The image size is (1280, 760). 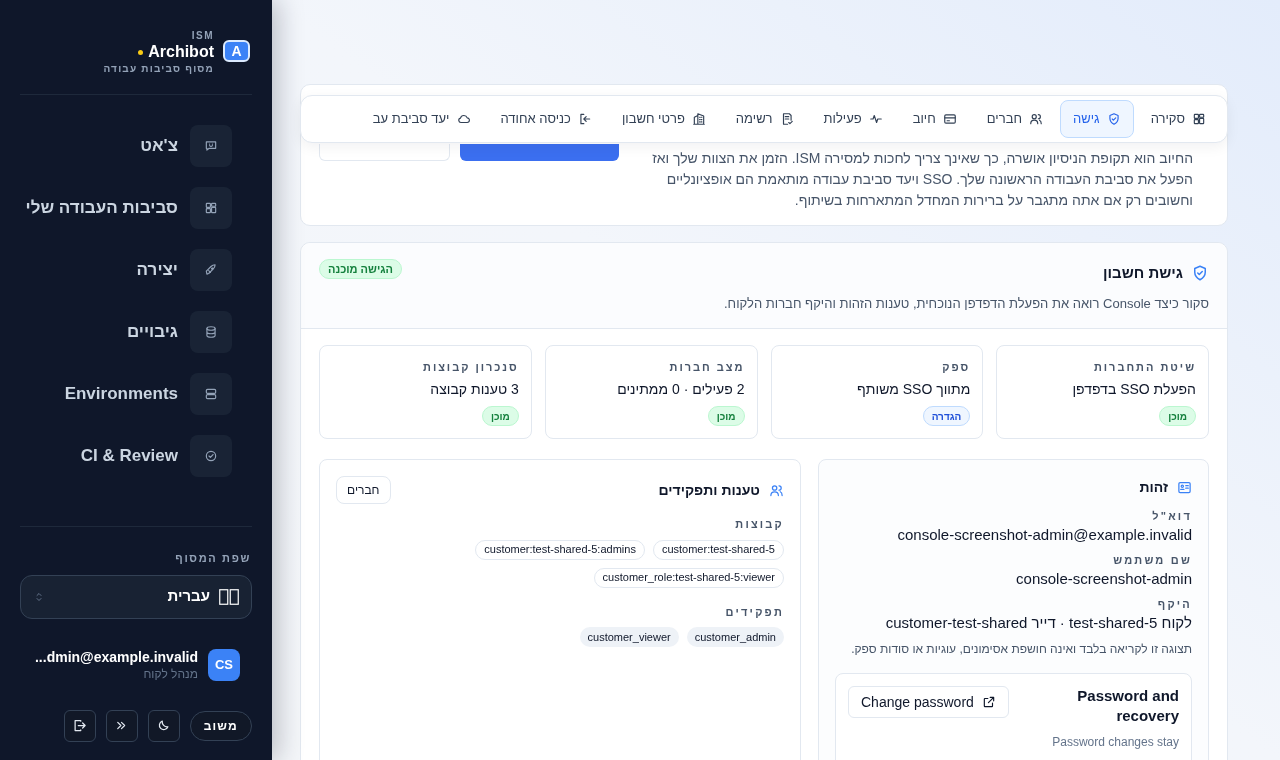 I want to click on field-value: לקוח test-shared-5 · דייר customer-test-shared, so click(x=1038, y=623).